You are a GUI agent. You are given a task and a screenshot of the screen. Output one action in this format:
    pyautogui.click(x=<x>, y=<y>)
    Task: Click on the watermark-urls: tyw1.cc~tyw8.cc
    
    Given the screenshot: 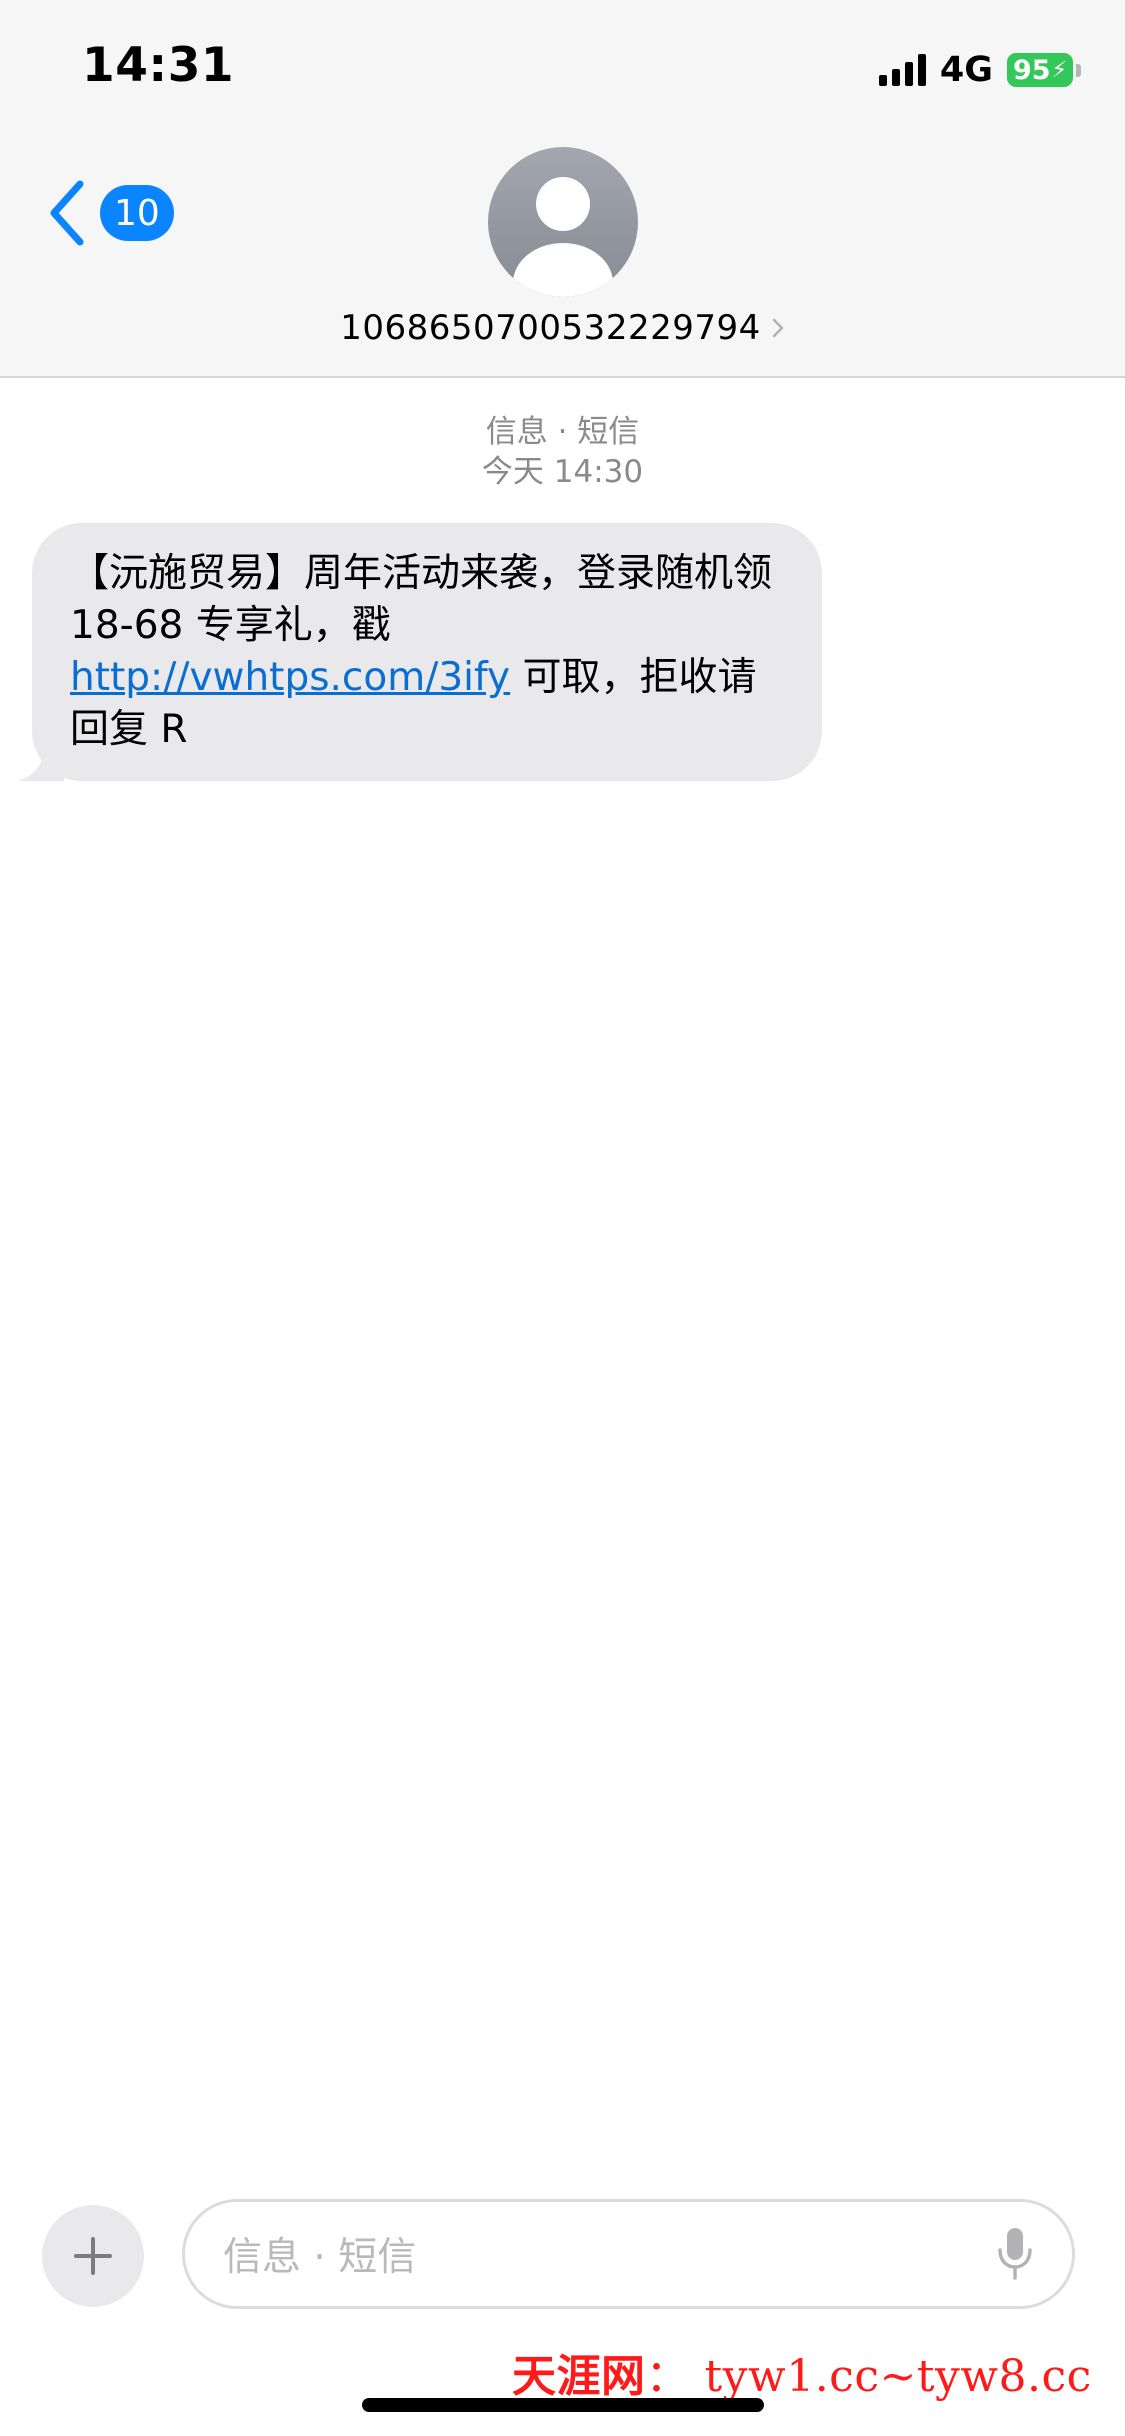 What is the action you would take?
    pyautogui.click(x=898, y=2376)
    